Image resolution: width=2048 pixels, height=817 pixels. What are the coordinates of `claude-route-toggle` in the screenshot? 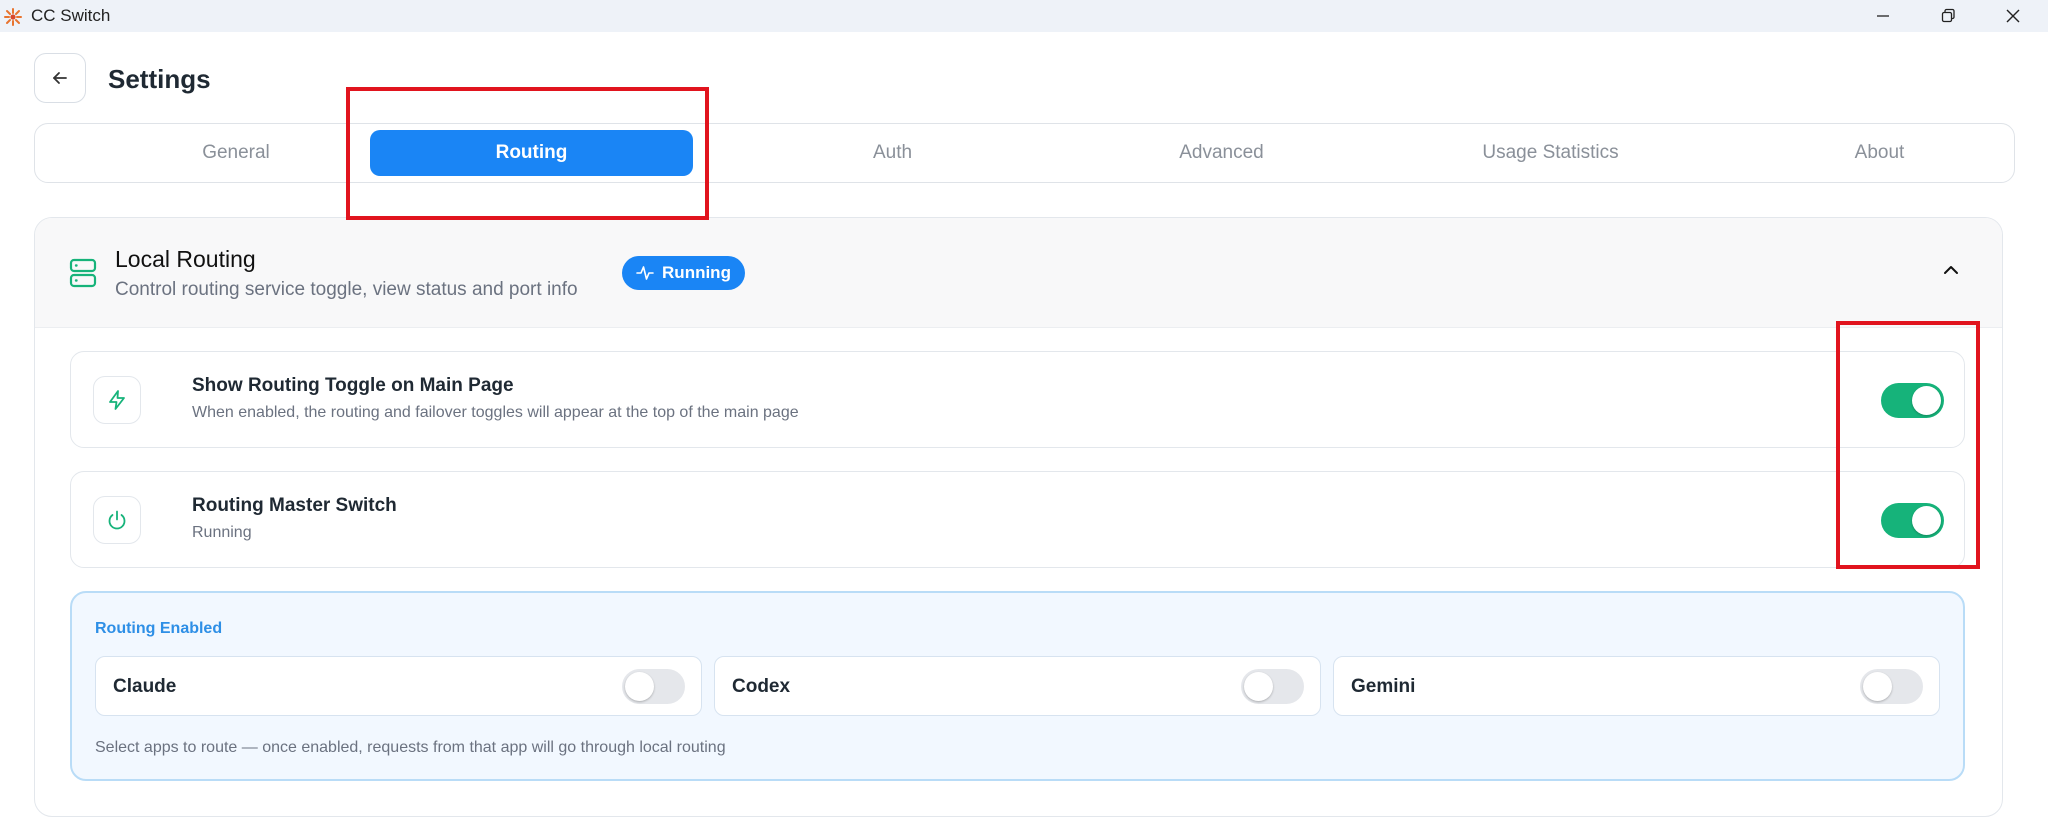 It's located at (653, 686).